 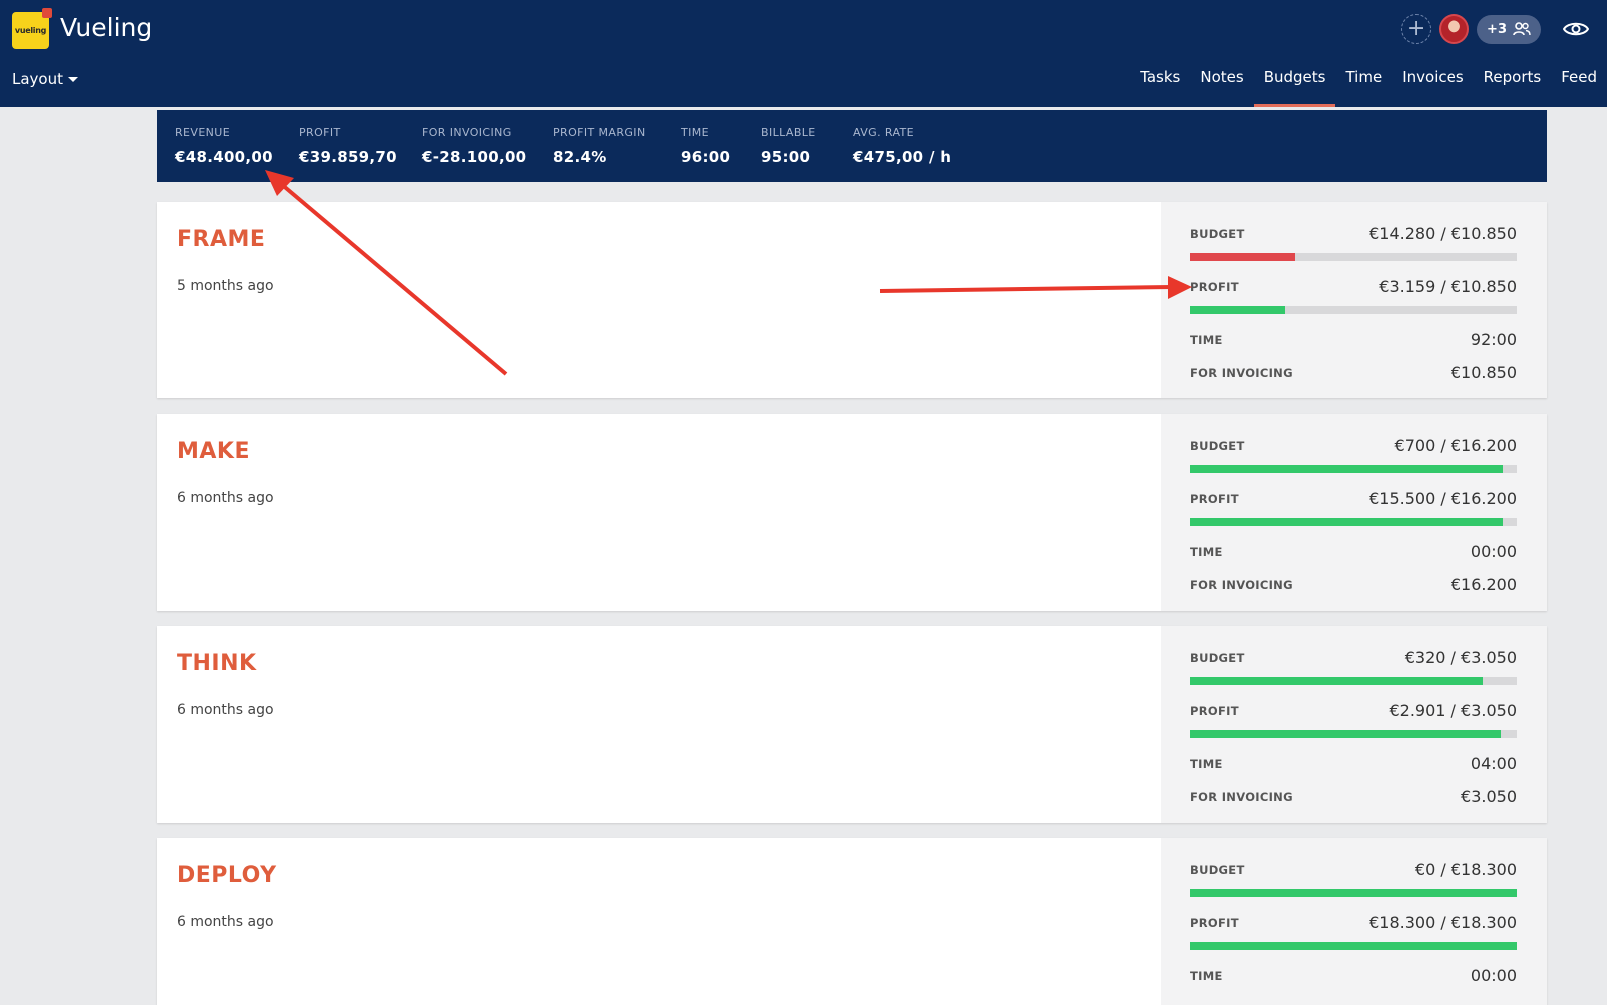 What do you see at coordinates (884, 132) in the screenshot?
I see `stat-label: AVG. RATE` at bounding box center [884, 132].